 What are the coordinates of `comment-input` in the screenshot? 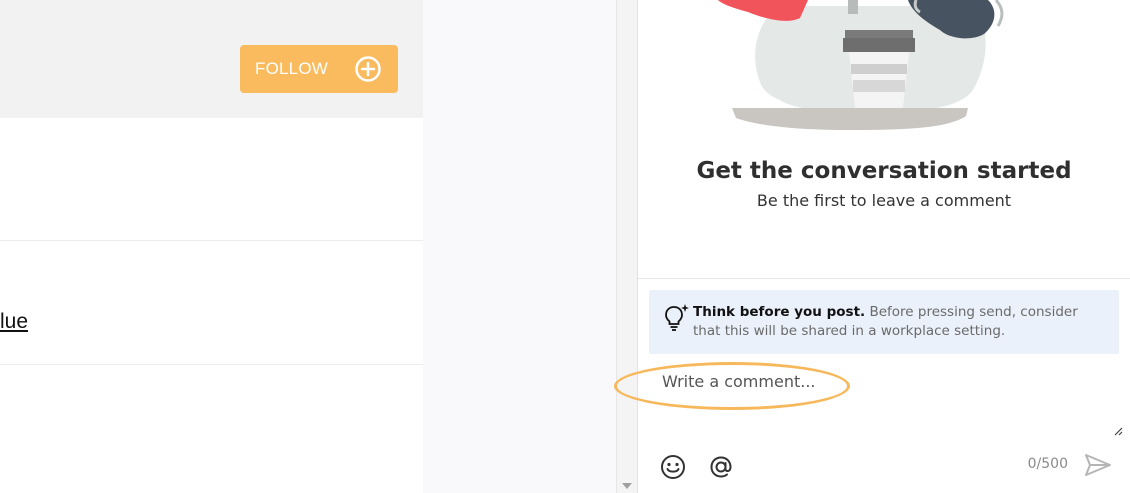 It's located at (885, 404).